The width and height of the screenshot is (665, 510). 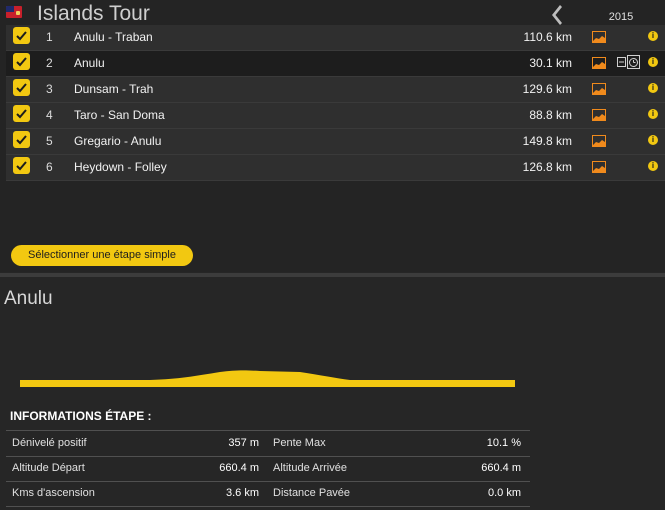 I want to click on stage-number: 3, so click(x=49, y=89).